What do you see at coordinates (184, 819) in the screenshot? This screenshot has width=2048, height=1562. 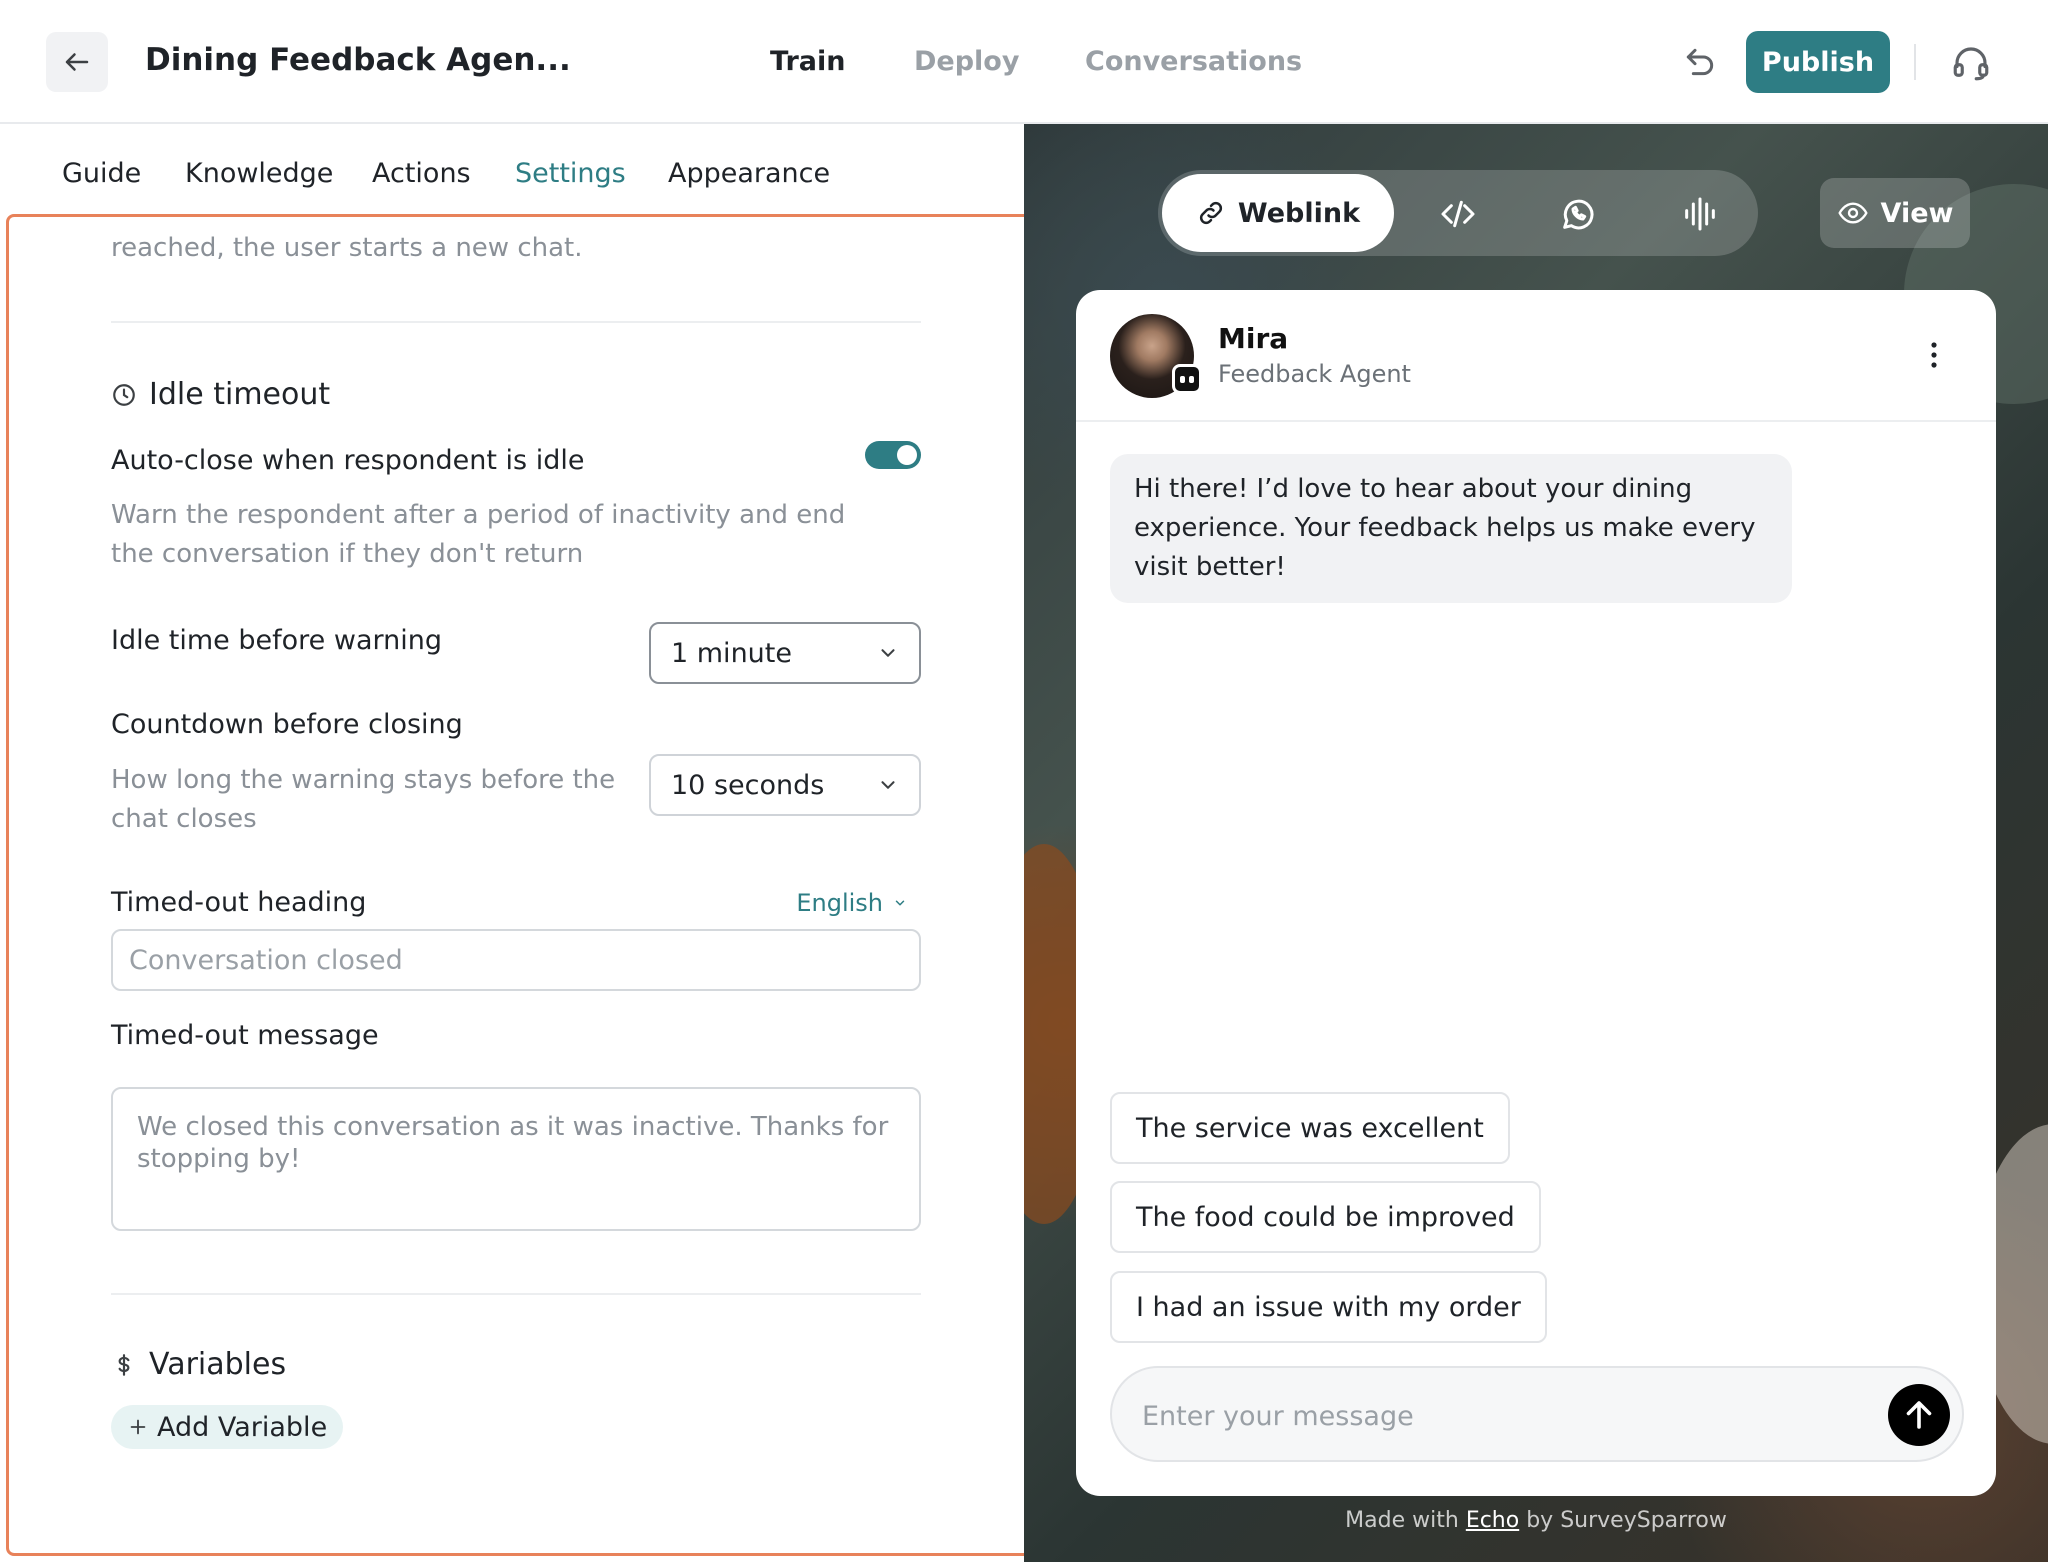 I see `countdown-description-line-2: chat closes` at bounding box center [184, 819].